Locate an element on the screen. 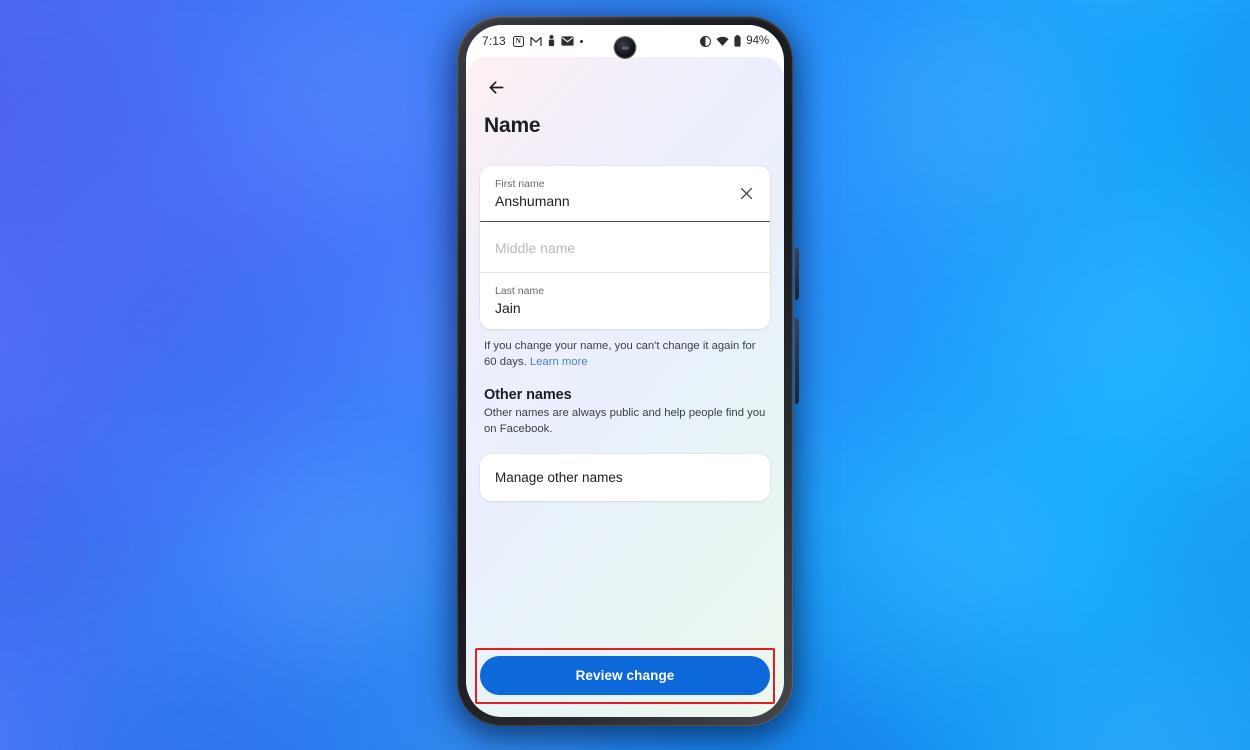  page-title: Name is located at coordinates (512, 125).